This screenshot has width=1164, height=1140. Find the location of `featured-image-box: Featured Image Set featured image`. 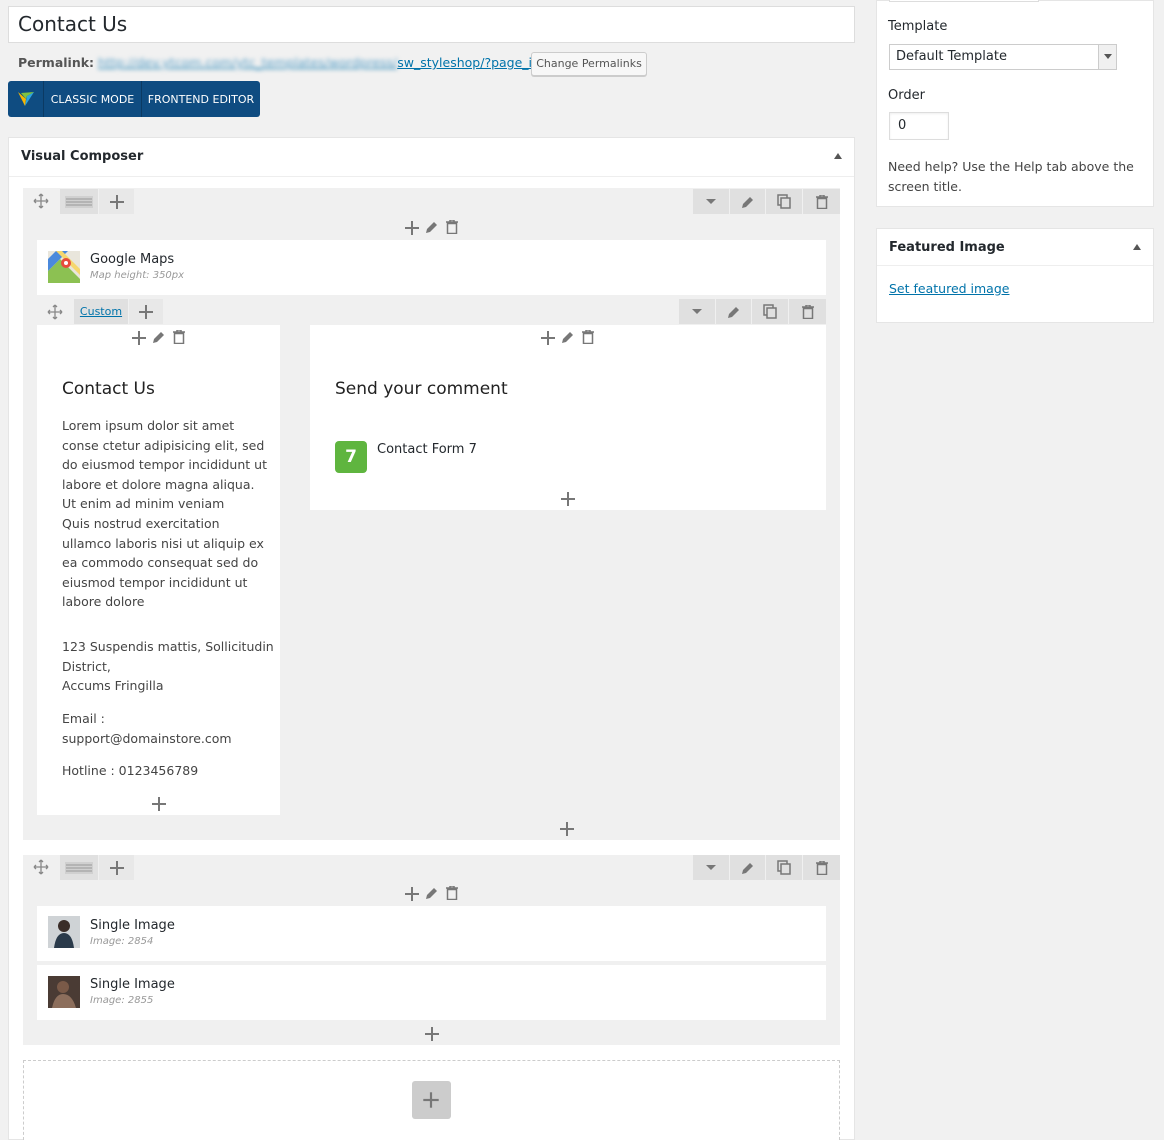

featured-image-box: Featured Image Set featured image is located at coordinates (1015, 275).